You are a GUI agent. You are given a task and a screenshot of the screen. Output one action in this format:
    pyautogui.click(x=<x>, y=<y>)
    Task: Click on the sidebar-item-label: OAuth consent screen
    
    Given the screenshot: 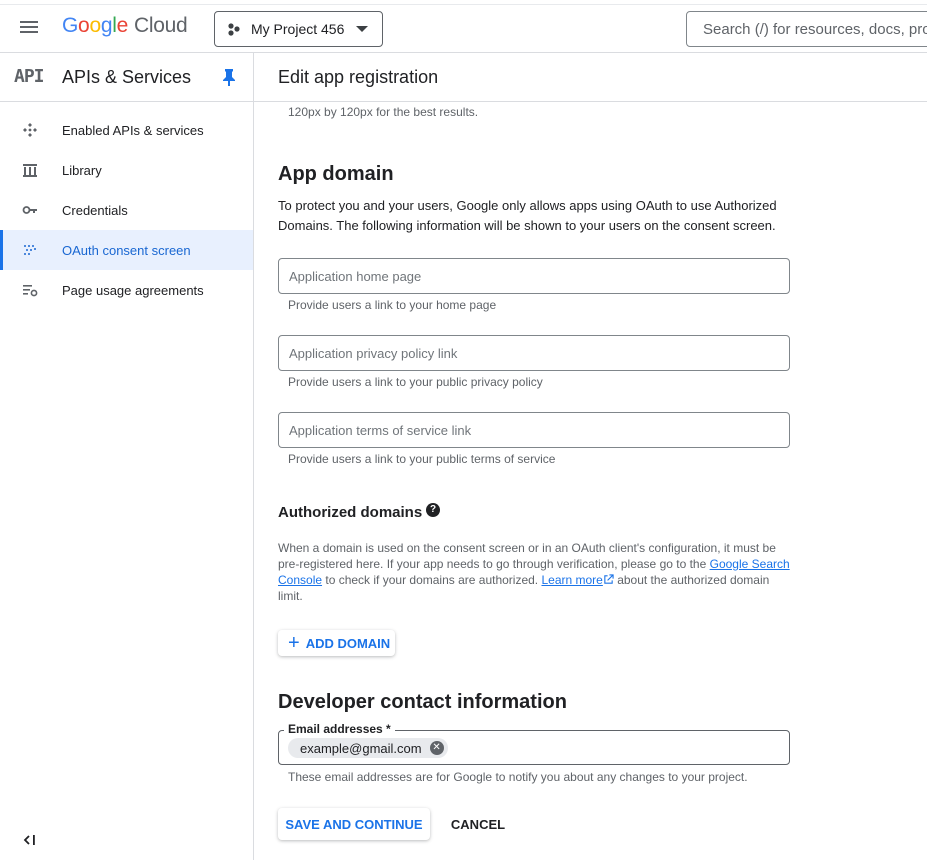 What is the action you would take?
    pyautogui.click(x=126, y=250)
    